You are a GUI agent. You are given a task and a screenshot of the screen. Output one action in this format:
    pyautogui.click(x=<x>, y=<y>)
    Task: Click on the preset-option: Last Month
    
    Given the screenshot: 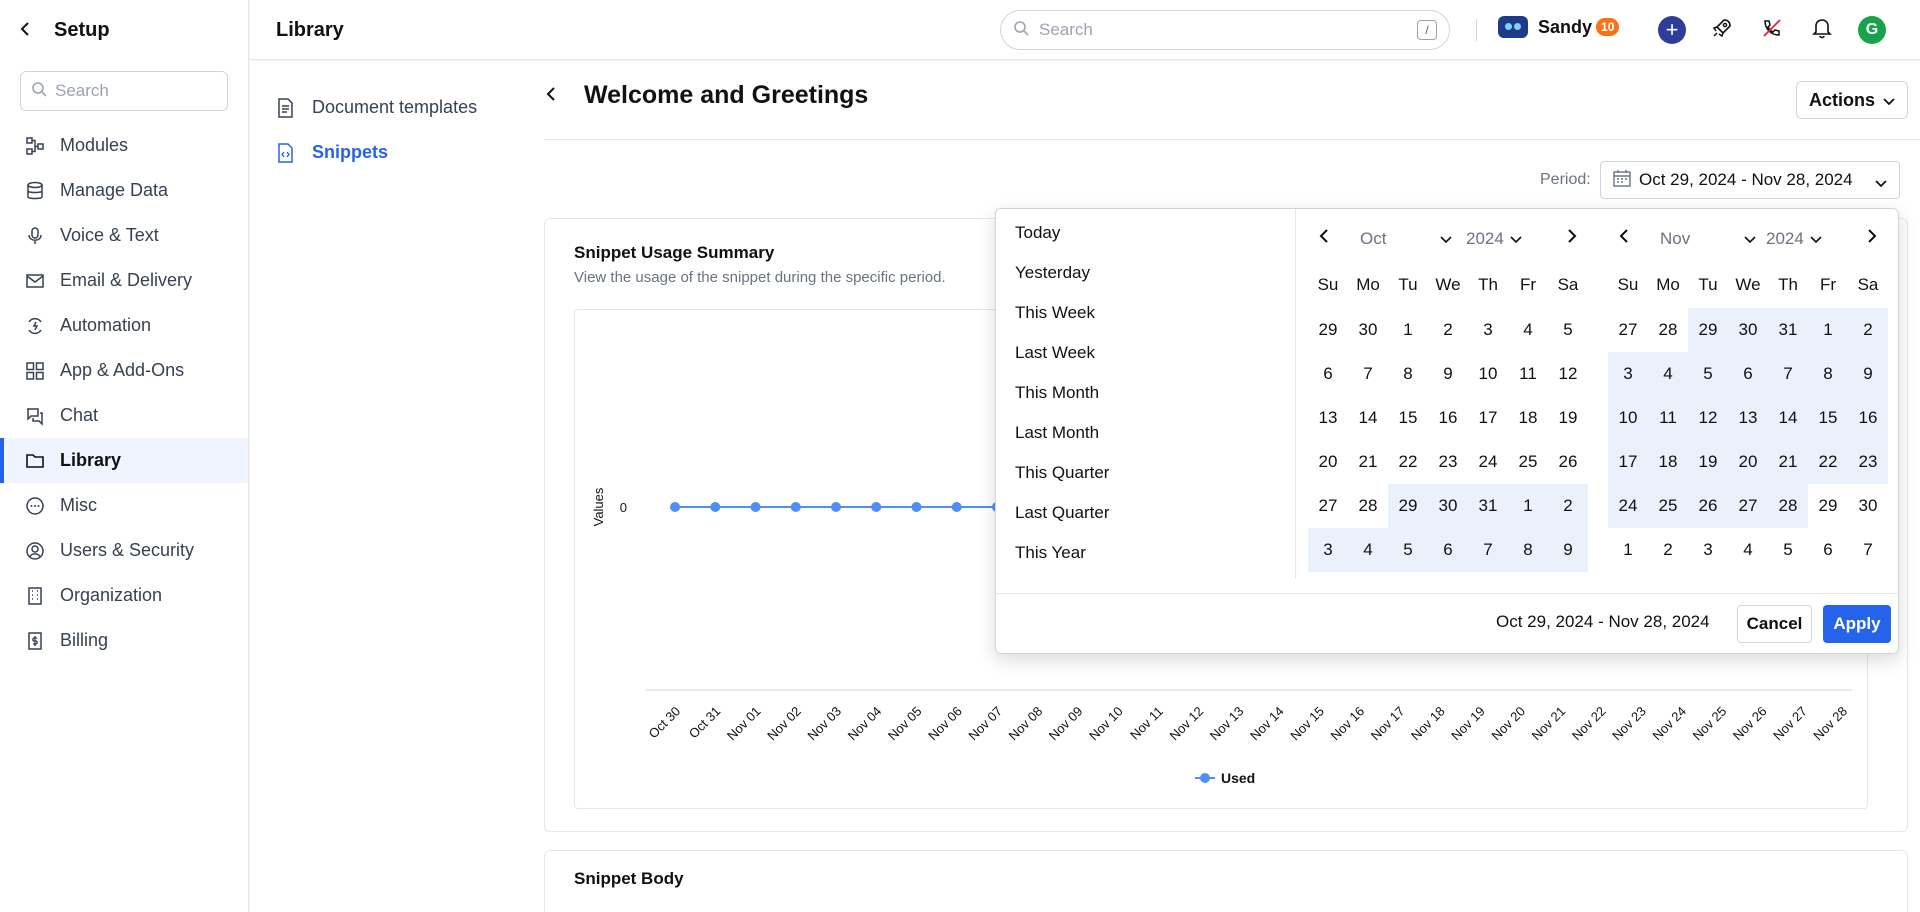 What is the action you would take?
    pyautogui.click(x=1145, y=433)
    